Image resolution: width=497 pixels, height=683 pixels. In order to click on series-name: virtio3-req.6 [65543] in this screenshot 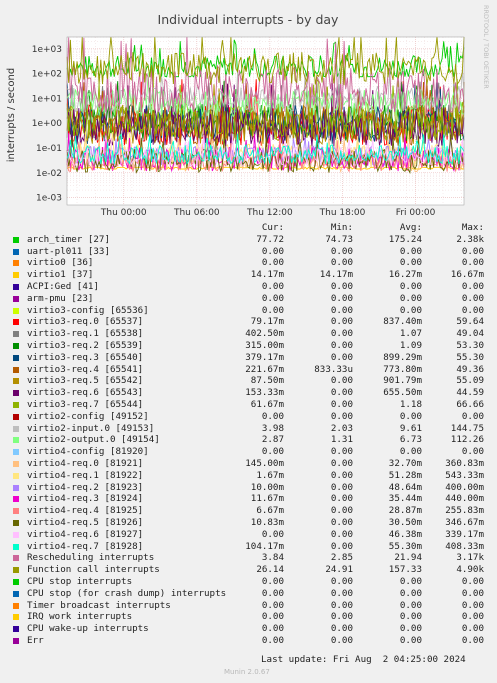, I will do `click(85, 393)`.